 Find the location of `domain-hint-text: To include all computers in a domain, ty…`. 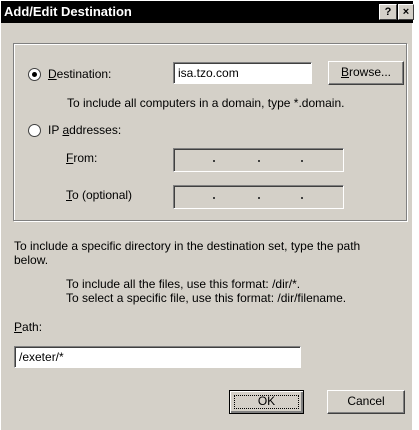

domain-hint-text: To include all computers in a domain, ty… is located at coordinates (206, 103).